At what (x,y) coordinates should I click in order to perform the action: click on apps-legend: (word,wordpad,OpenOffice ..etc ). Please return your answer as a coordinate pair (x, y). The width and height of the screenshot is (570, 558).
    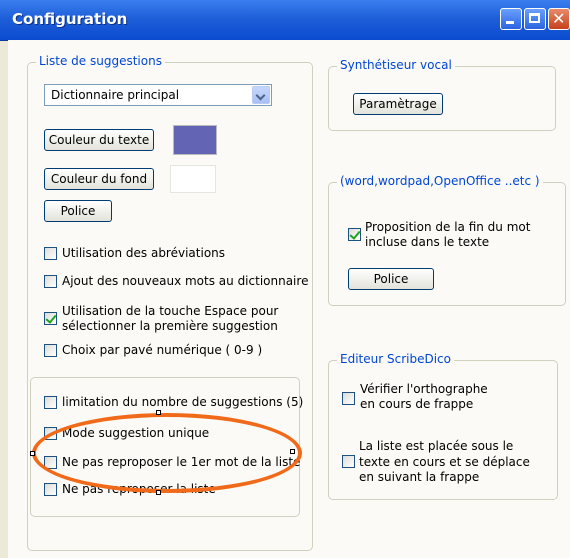
    Looking at the image, I should click on (440, 181).